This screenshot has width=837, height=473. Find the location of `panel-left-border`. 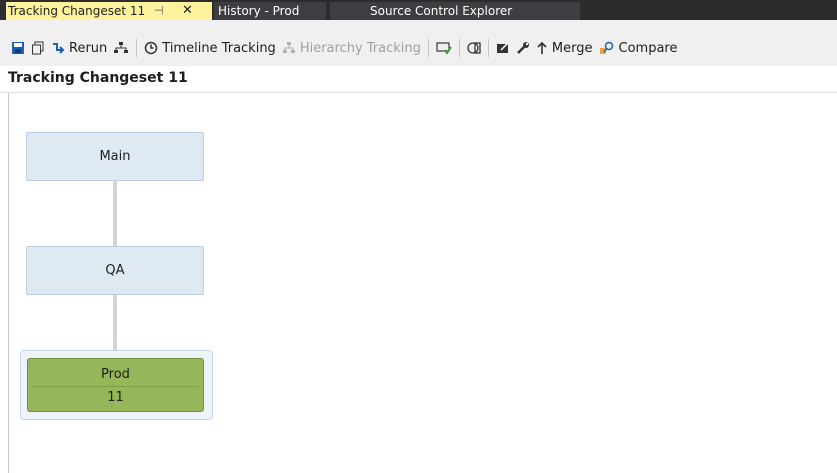

panel-left-border is located at coordinates (8, 283).